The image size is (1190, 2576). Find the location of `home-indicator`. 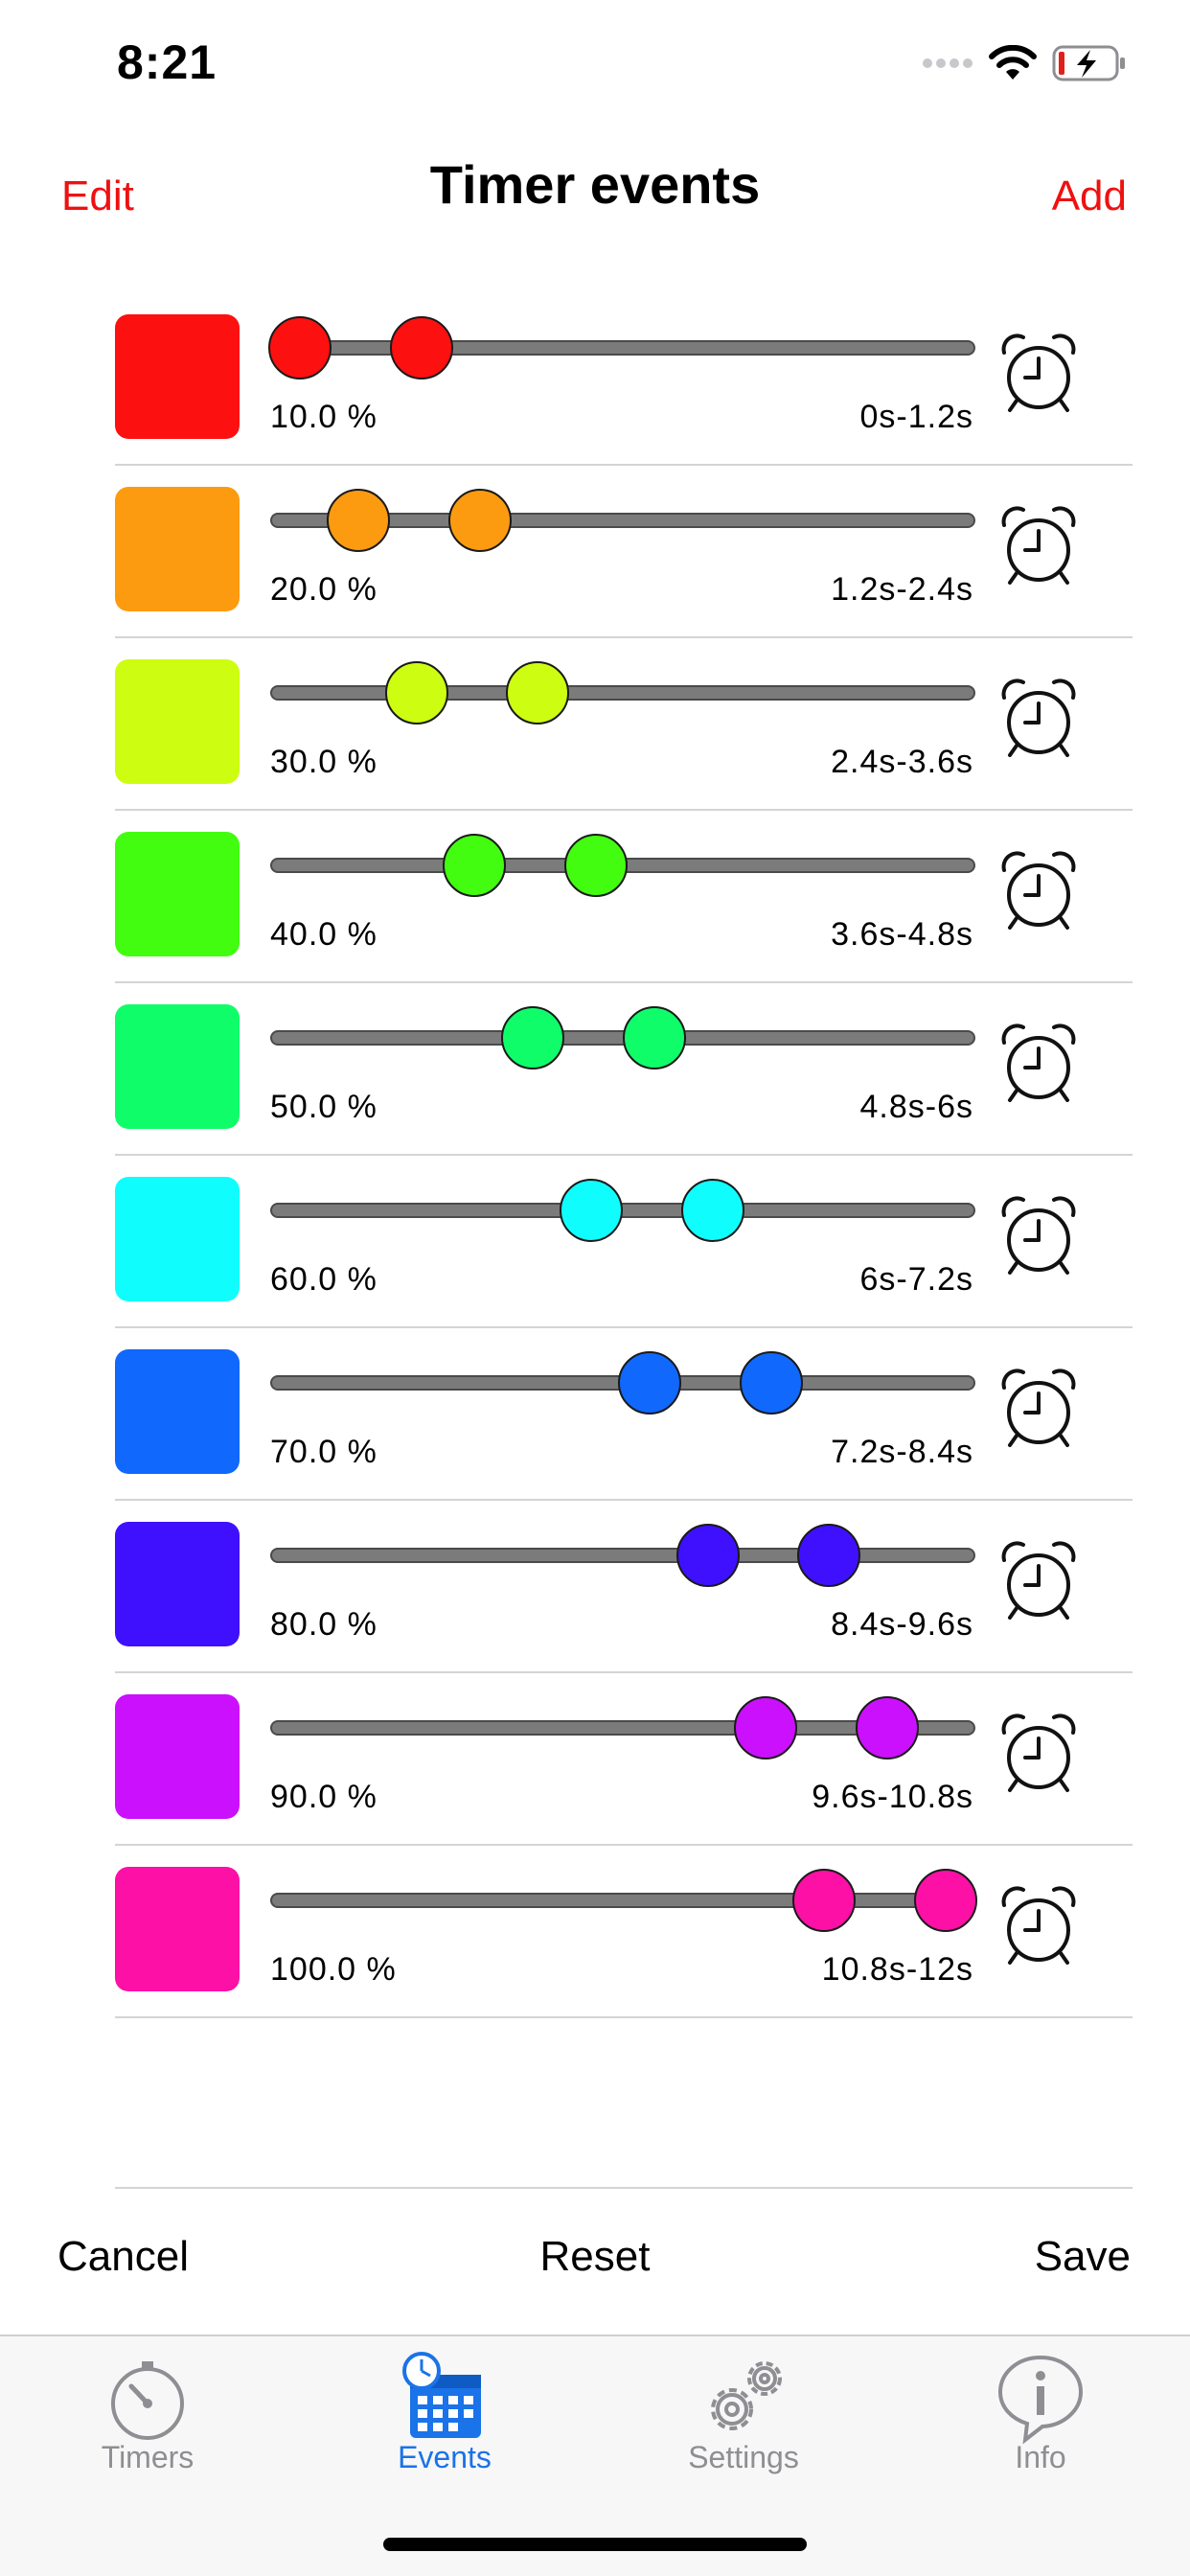

home-indicator is located at coordinates (595, 2544).